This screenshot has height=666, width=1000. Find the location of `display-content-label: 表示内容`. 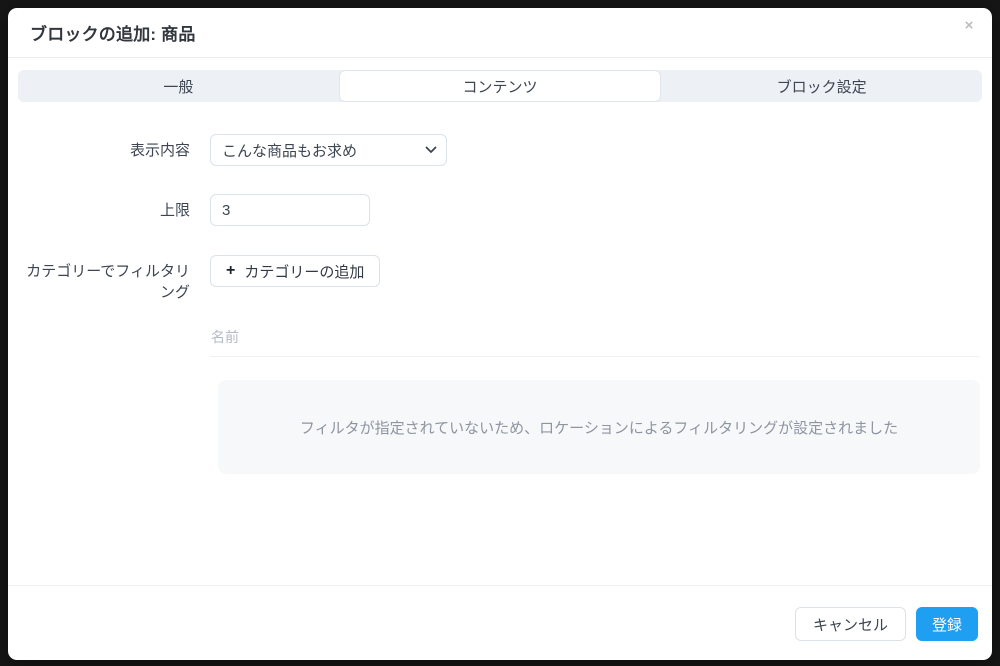

display-content-label: 表示内容 is located at coordinates (159, 150).